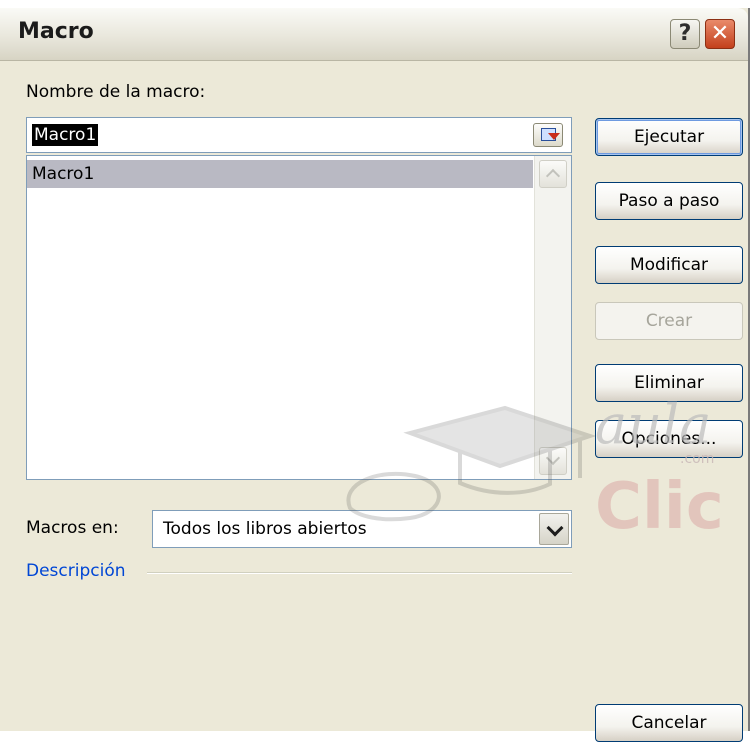 The width and height of the screenshot is (756, 742). What do you see at coordinates (374, 34) in the screenshot?
I see `title-bar: Macro ? ✕` at bounding box center [374, 34].